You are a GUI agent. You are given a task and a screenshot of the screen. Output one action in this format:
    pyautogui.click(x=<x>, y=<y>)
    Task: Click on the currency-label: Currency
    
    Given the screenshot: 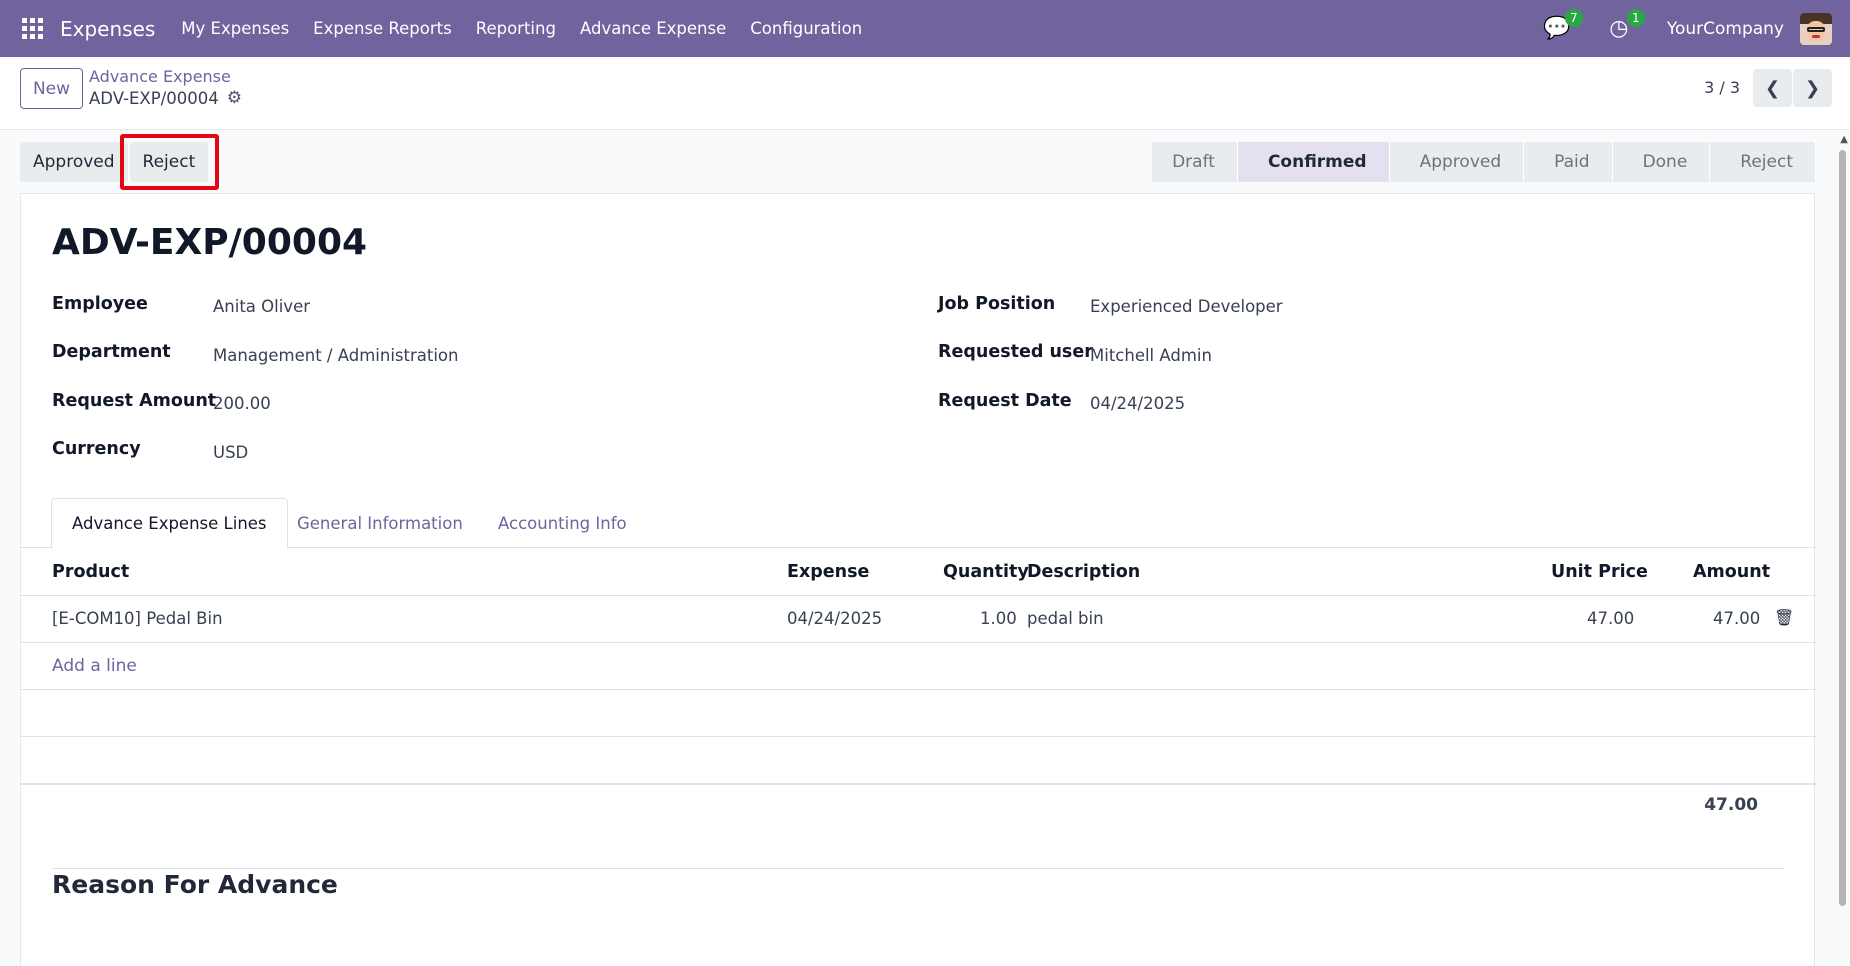 What is the action you would take?
    pyautogui.click(x=96, y=449)
    